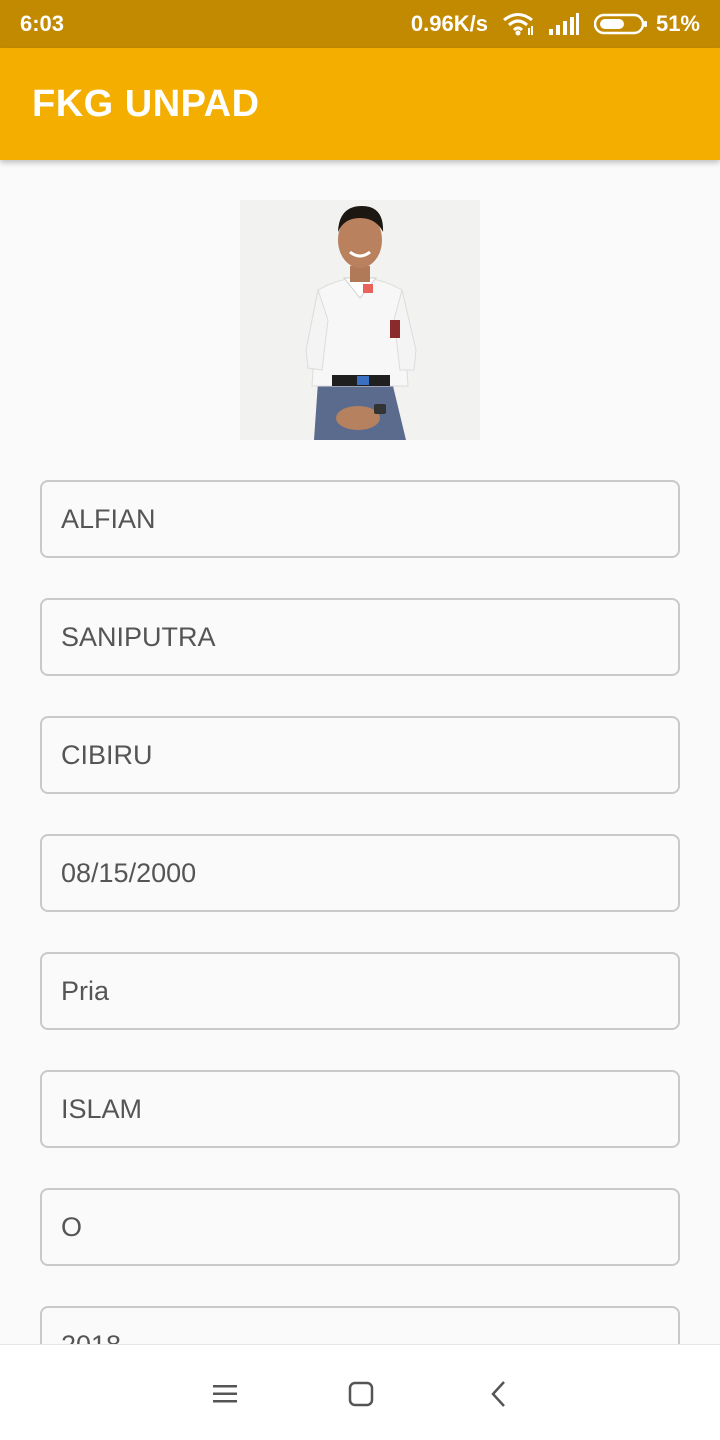  Describe the element at coordinates (85, 990) in the screenshot. I see `field-value: Pria` at that location.